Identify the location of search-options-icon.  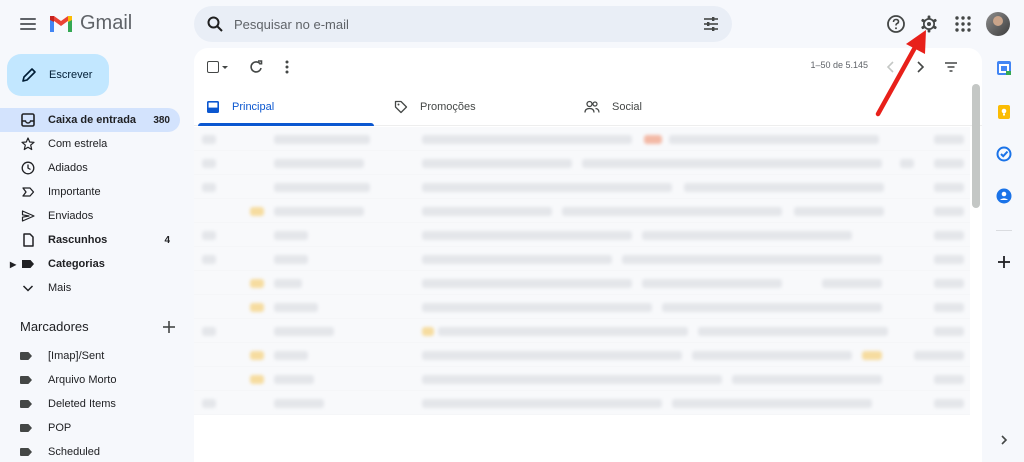
(711, 24).